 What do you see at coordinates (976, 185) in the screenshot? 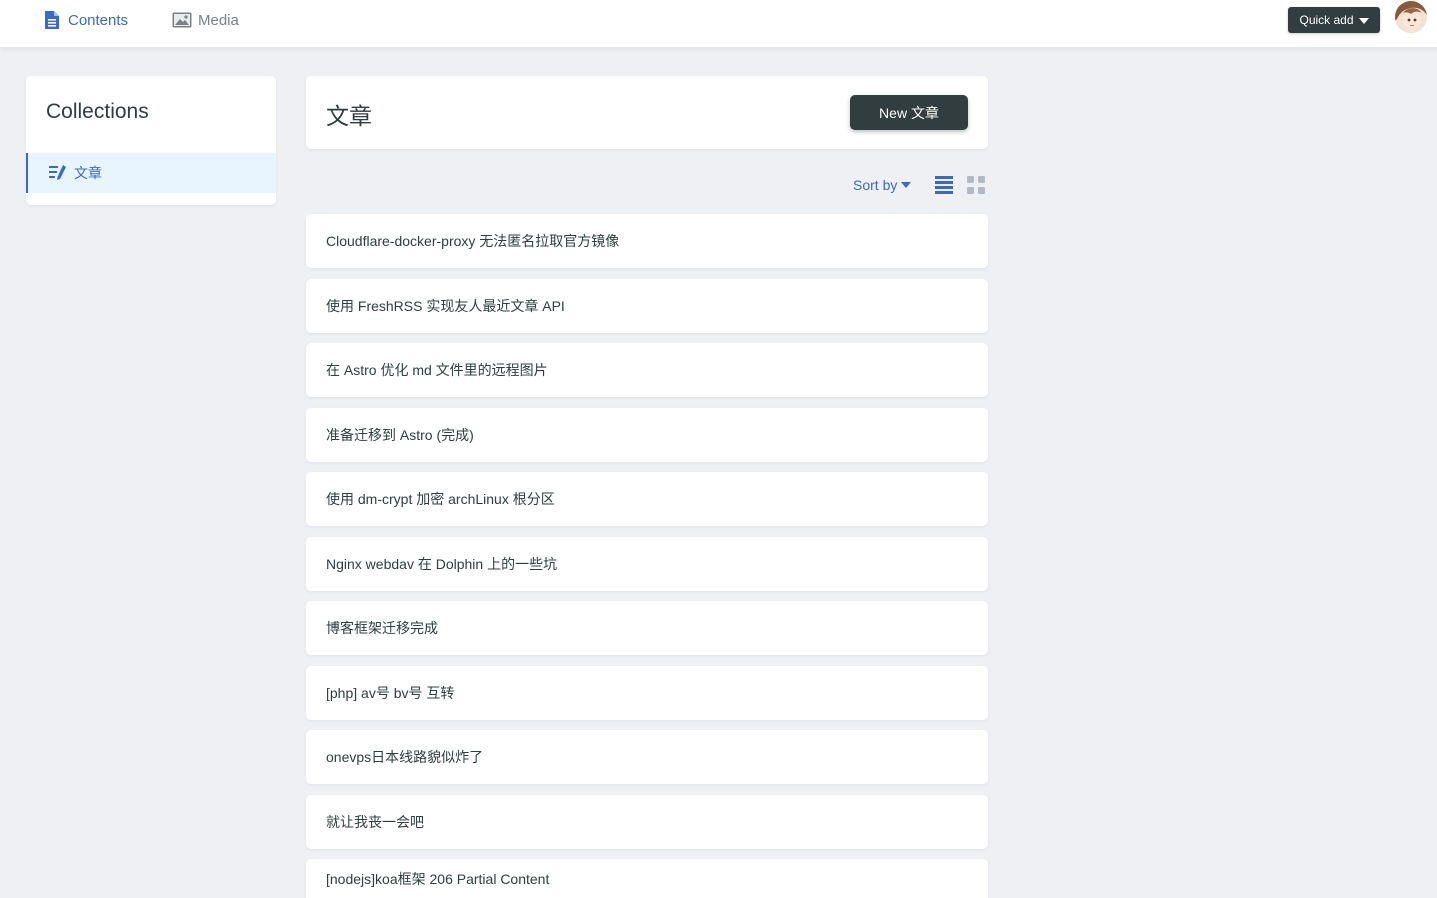
I see `grid-view-icon` at bounding box center [976, 185].